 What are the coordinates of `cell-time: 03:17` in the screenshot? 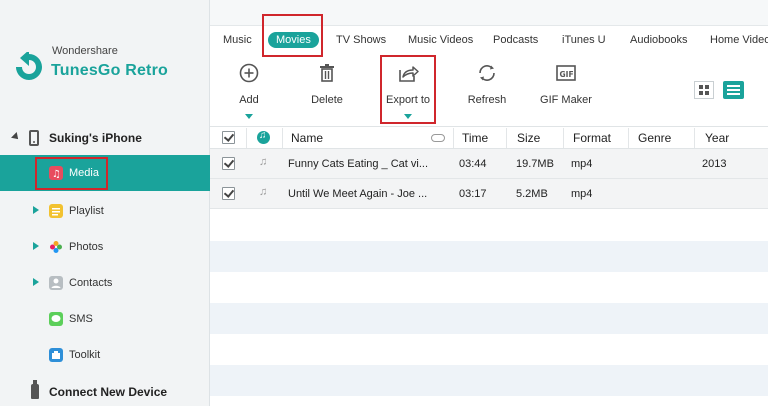 It's located at (473, 194).